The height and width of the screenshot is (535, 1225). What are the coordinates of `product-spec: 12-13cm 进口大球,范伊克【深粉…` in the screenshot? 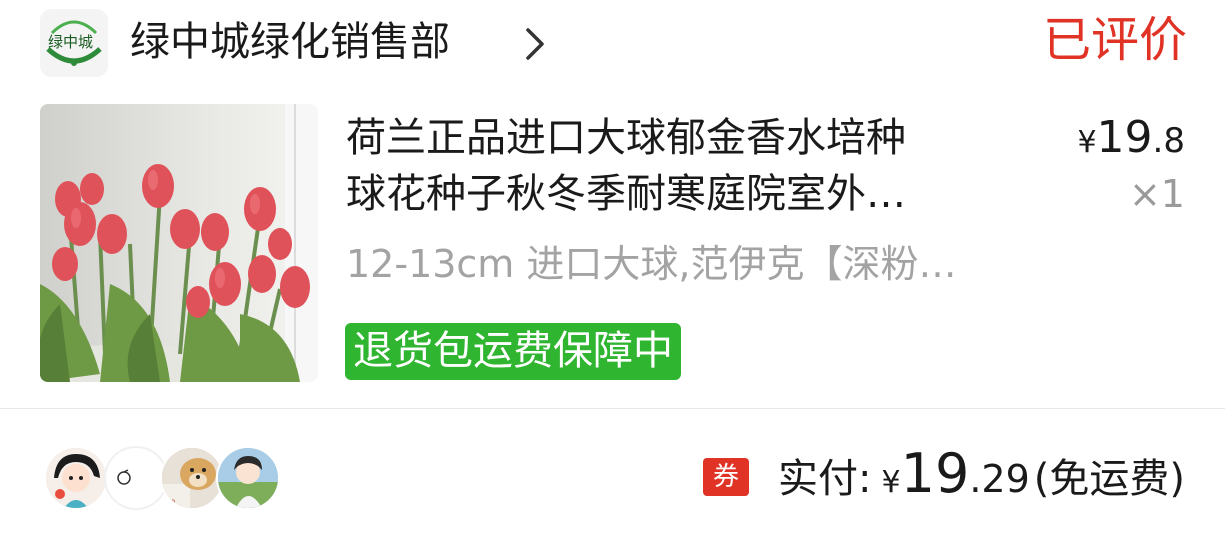 It's located at (651, 264).